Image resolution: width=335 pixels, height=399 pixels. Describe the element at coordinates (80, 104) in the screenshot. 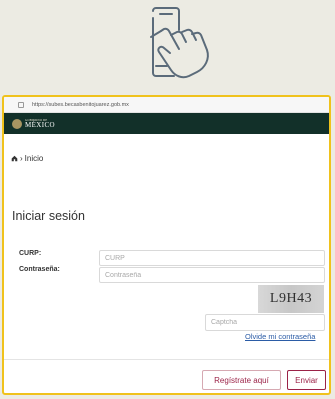

I see `url-text: https://subes.becasbenitojuarez.gob.mx` at that location.